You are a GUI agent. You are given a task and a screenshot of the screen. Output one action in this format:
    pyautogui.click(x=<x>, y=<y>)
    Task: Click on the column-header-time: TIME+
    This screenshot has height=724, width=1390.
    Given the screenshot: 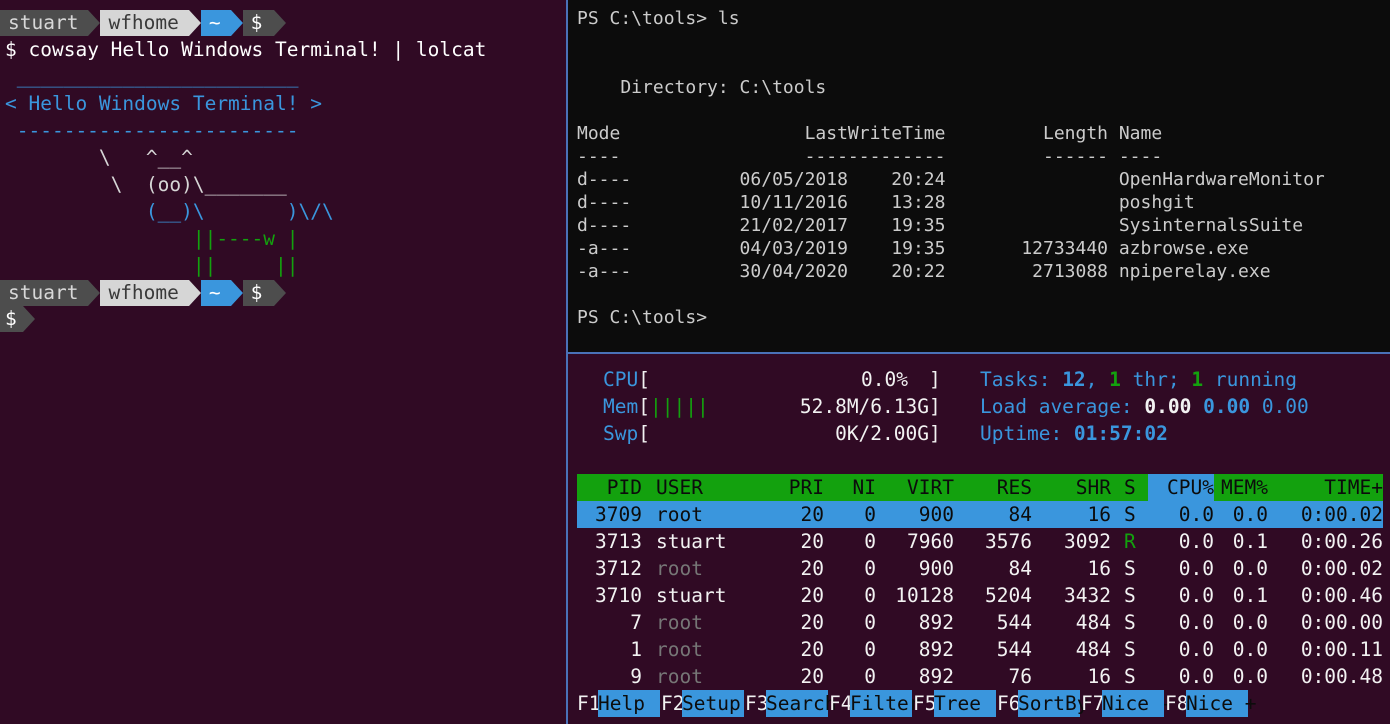 What is the action you would take?
    pyautogui.click(x=975, y=487)
    